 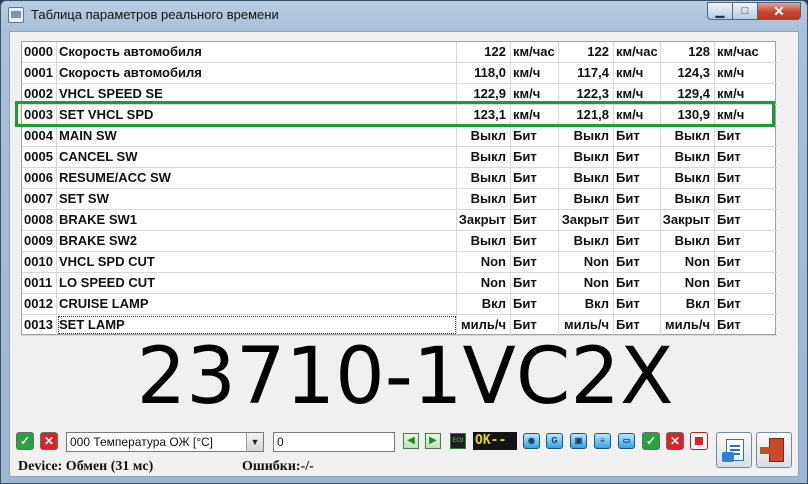 I want to click on close-button: ✕, so click(x=779, y=11).